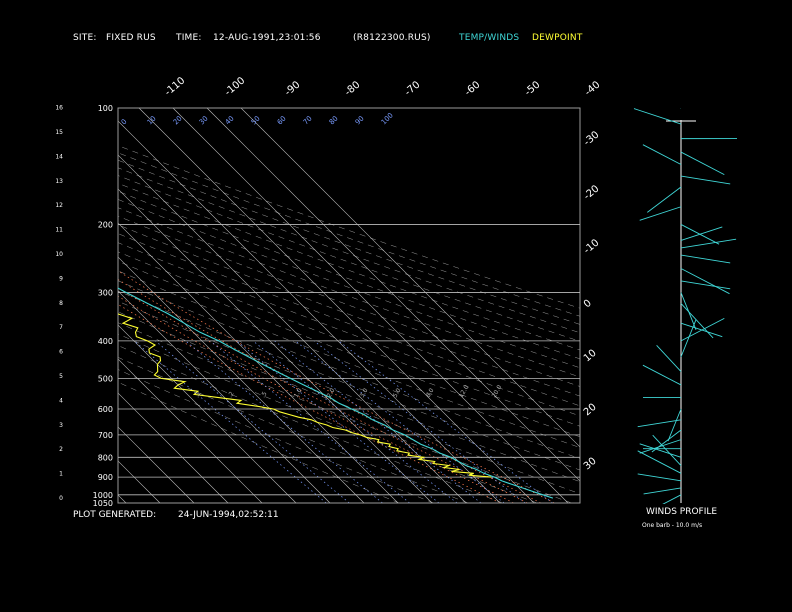 The image size is (792, 612). I want to click on pressure-tick-label: 400, so click(105, 341).